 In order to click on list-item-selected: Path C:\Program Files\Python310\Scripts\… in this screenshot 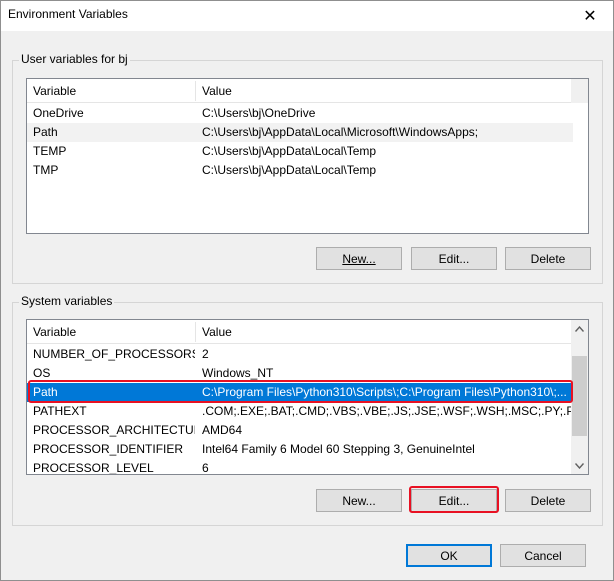, I will do `click(300, 392)`.